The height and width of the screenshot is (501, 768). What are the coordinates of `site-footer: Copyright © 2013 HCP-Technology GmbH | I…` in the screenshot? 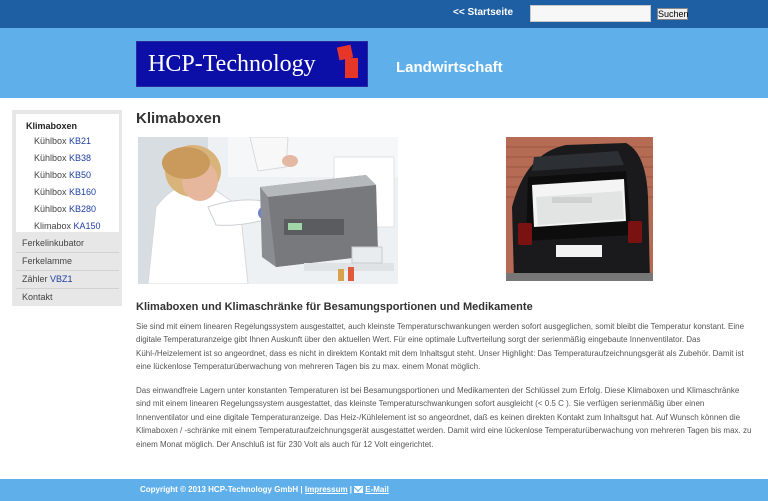 It's located at (384, 490).